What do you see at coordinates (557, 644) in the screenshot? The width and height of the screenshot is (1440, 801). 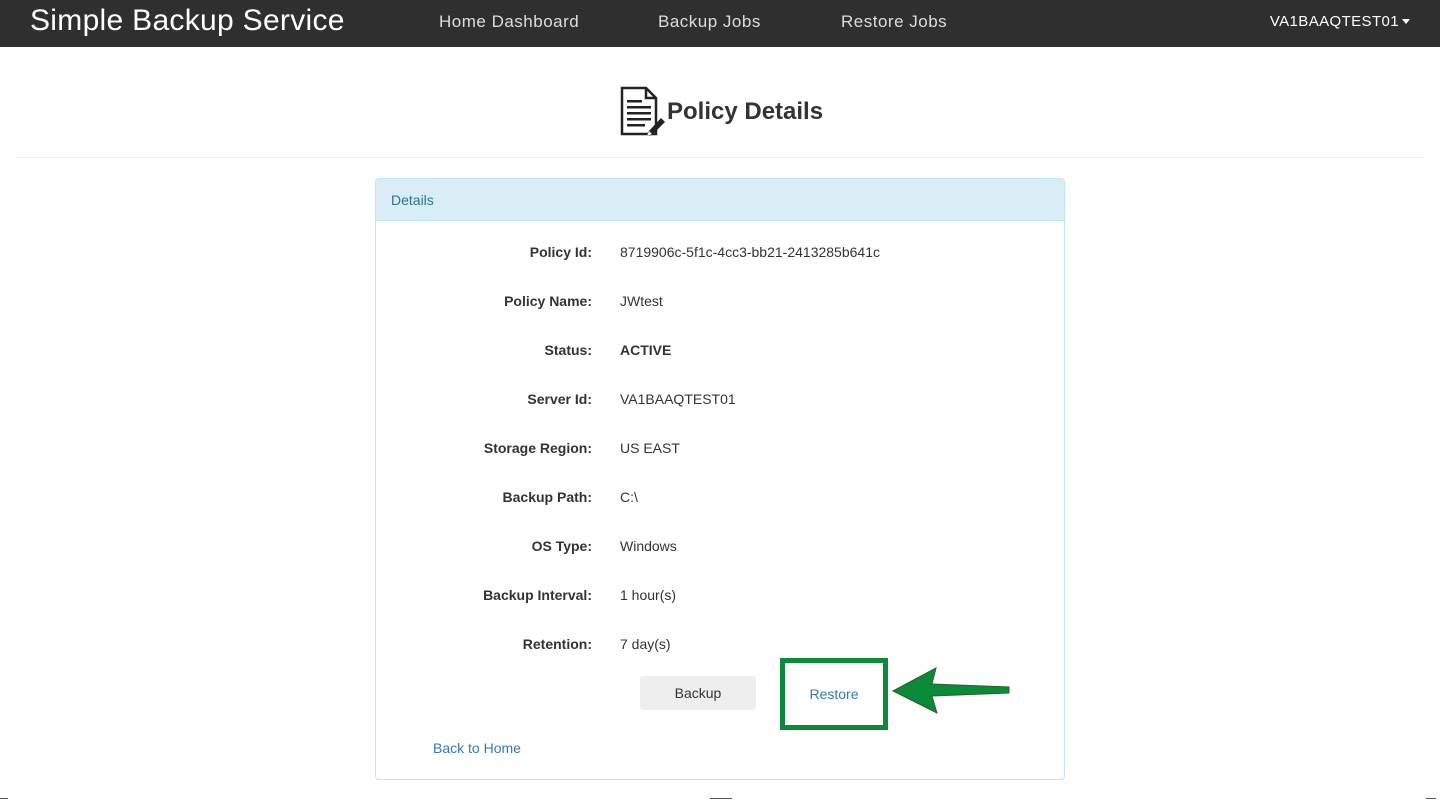 I see `field-label: Retention:` at bounding box center [557, 644].